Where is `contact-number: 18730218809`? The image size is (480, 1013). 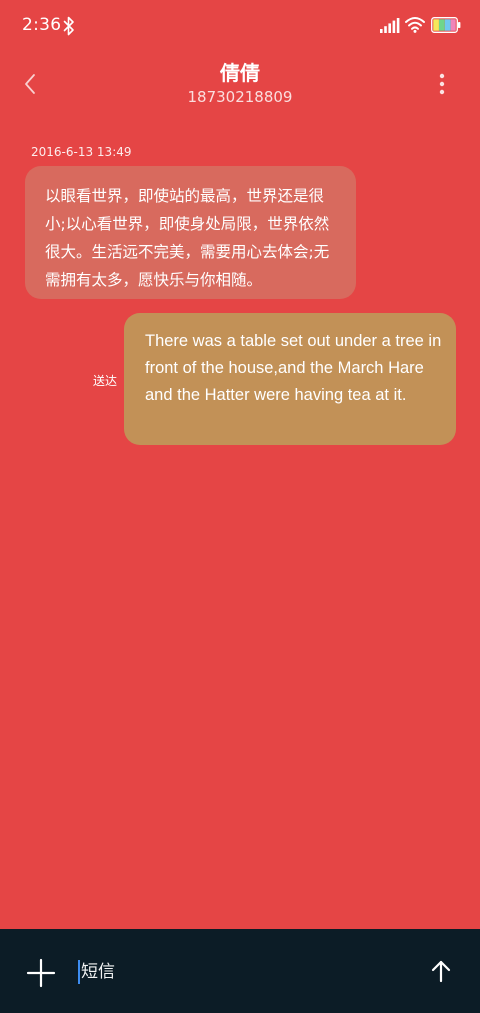 contact-number: 18730218809 is located at coordinates (240, 97).